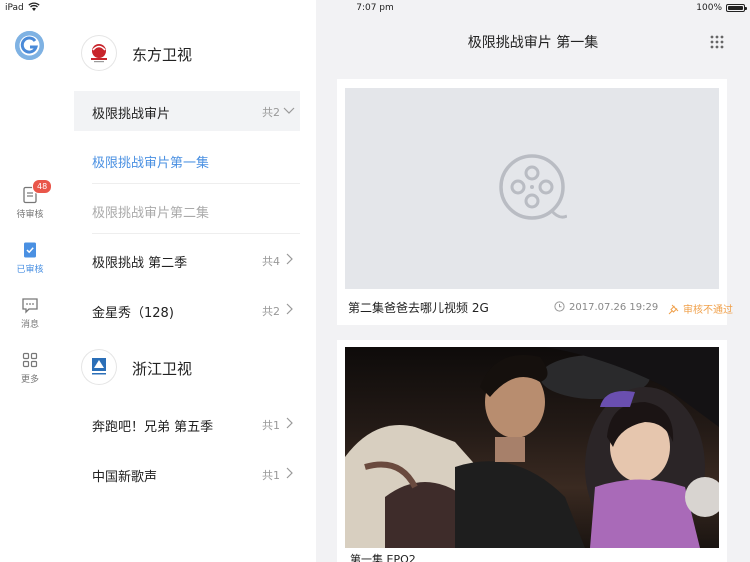 The height and width of the screenshot is (562, 750). What do you see at coordinates (42, 186) in the screenshot?
I see `pending-badge: 48` at bounding box center [42, 186].